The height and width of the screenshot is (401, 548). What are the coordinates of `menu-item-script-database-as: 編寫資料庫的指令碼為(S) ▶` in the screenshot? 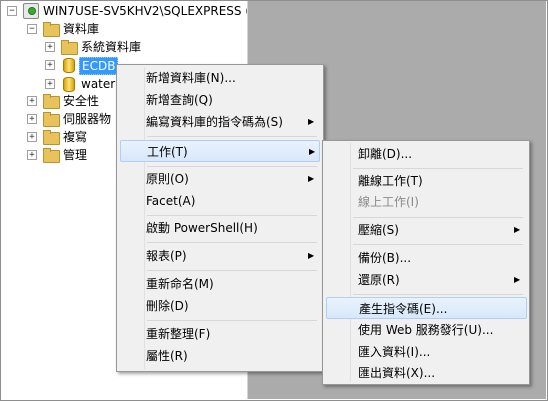 It's located at (219, 122).